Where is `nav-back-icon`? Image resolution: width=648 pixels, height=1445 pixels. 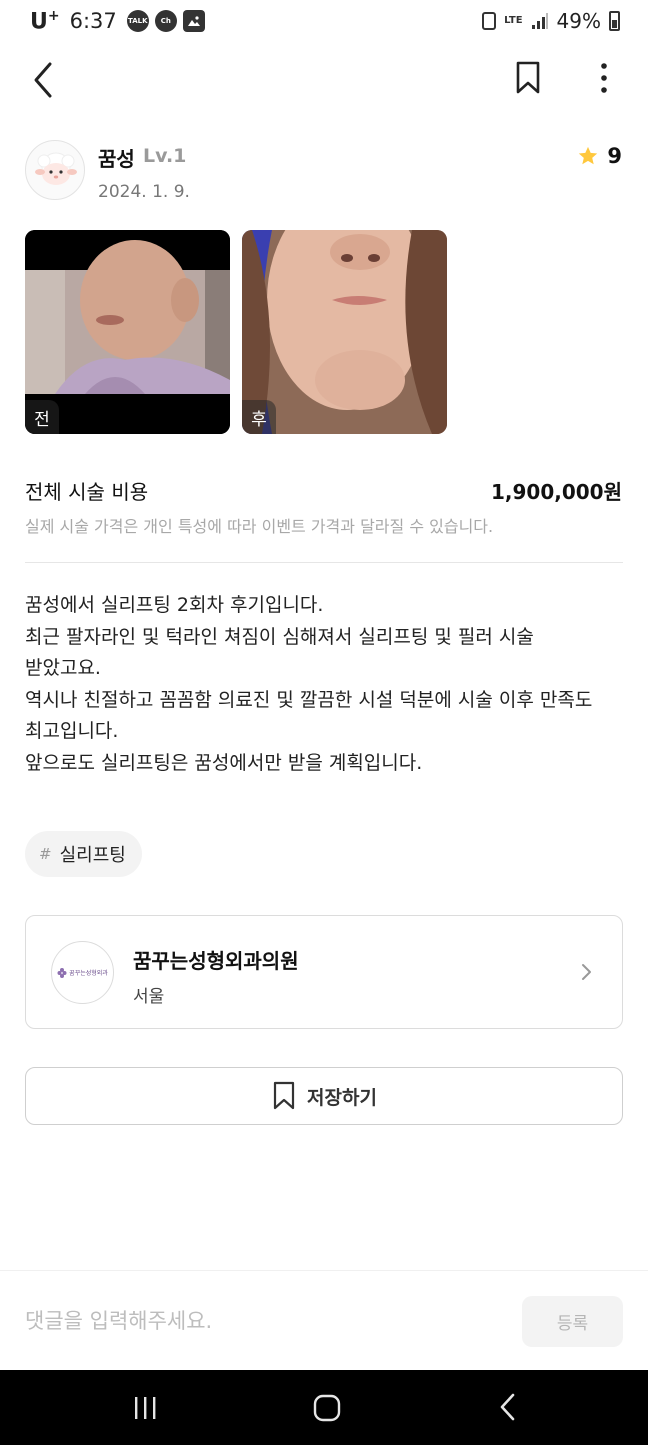
nav-back-icon is located at coordinates (509, 1407).